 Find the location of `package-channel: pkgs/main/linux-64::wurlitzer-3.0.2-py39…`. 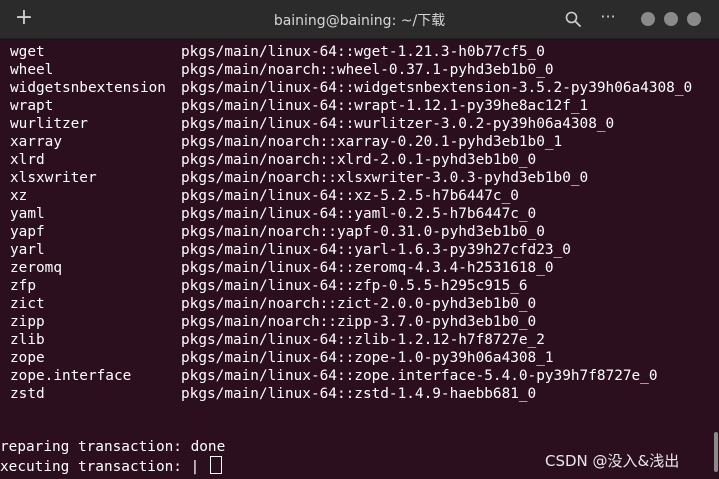

package-channel: pkgs/main/linux-64::wurlitzer-3.0.2-py39… is located at coordinates (398, 124).